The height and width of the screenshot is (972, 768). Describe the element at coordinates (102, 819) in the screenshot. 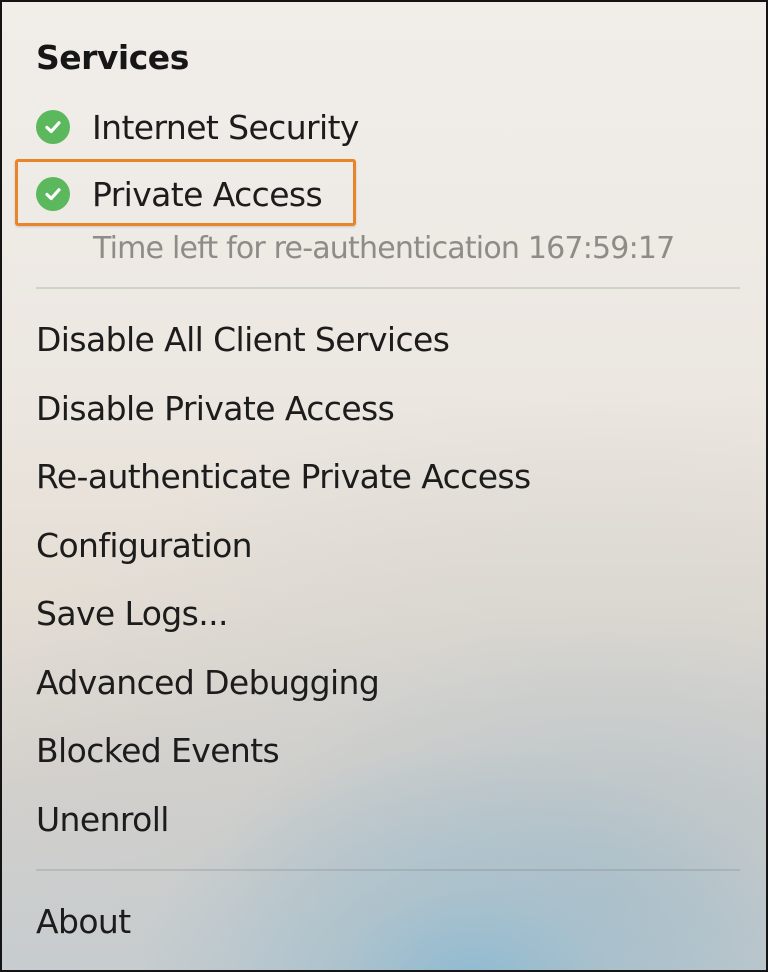

I see `menu-item-unenroll: Unenroll` at that location.